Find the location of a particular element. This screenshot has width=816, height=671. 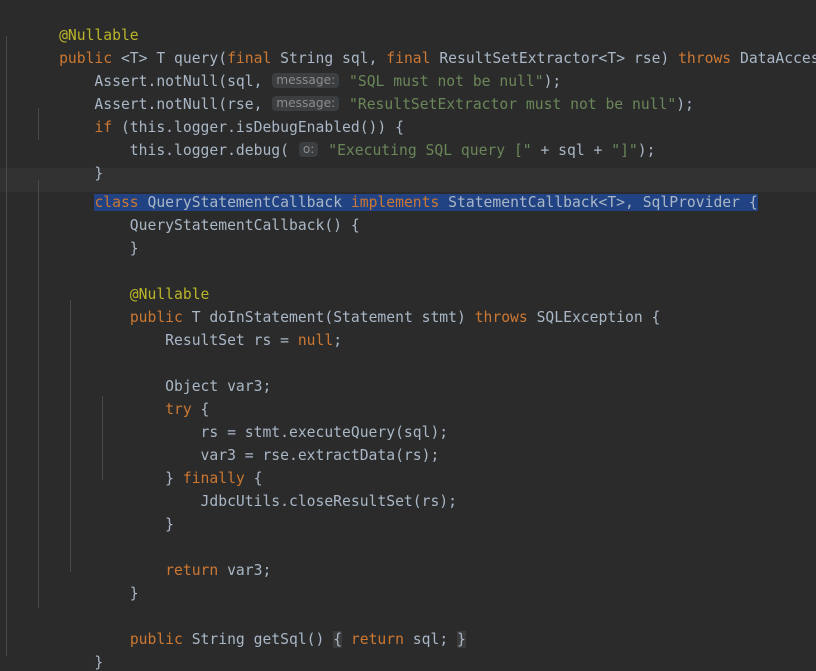

code-token: sql; is located at coordinates (430, 639).